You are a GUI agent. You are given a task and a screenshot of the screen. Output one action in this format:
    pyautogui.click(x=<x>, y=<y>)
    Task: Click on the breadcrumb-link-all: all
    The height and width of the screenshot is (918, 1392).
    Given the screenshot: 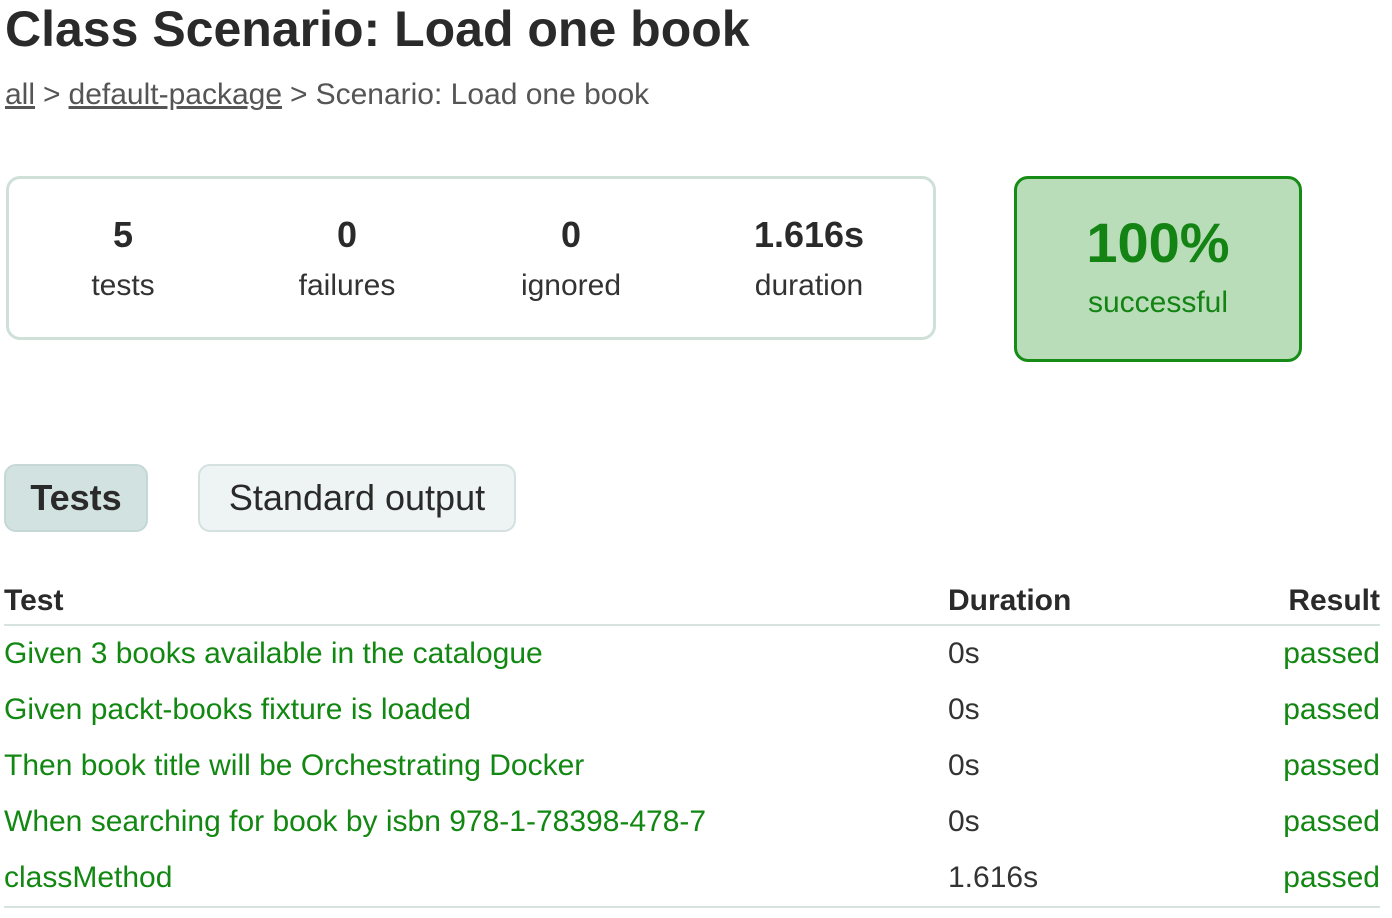 What is the action you would take?
    pyautogui.click(x=20, y=94)
    